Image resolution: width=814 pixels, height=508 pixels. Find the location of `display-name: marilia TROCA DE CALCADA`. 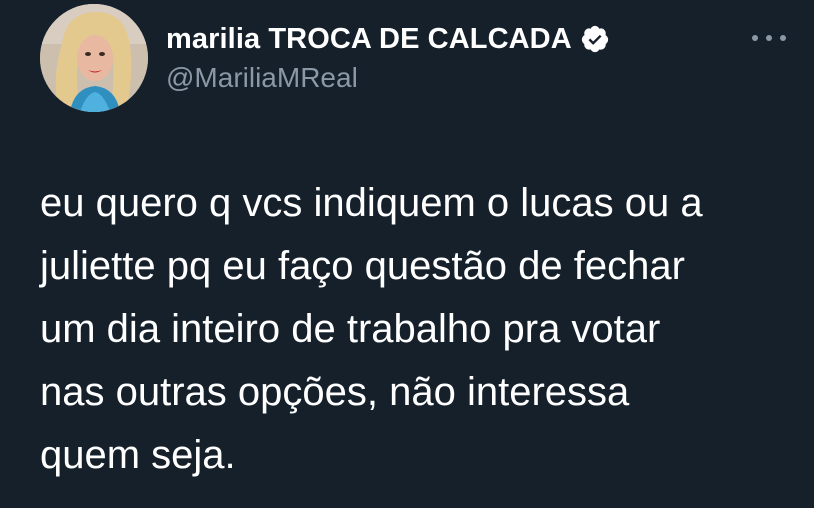

display-name: marilia TROCA DE CALCADA is located at coordinates (369, 39).